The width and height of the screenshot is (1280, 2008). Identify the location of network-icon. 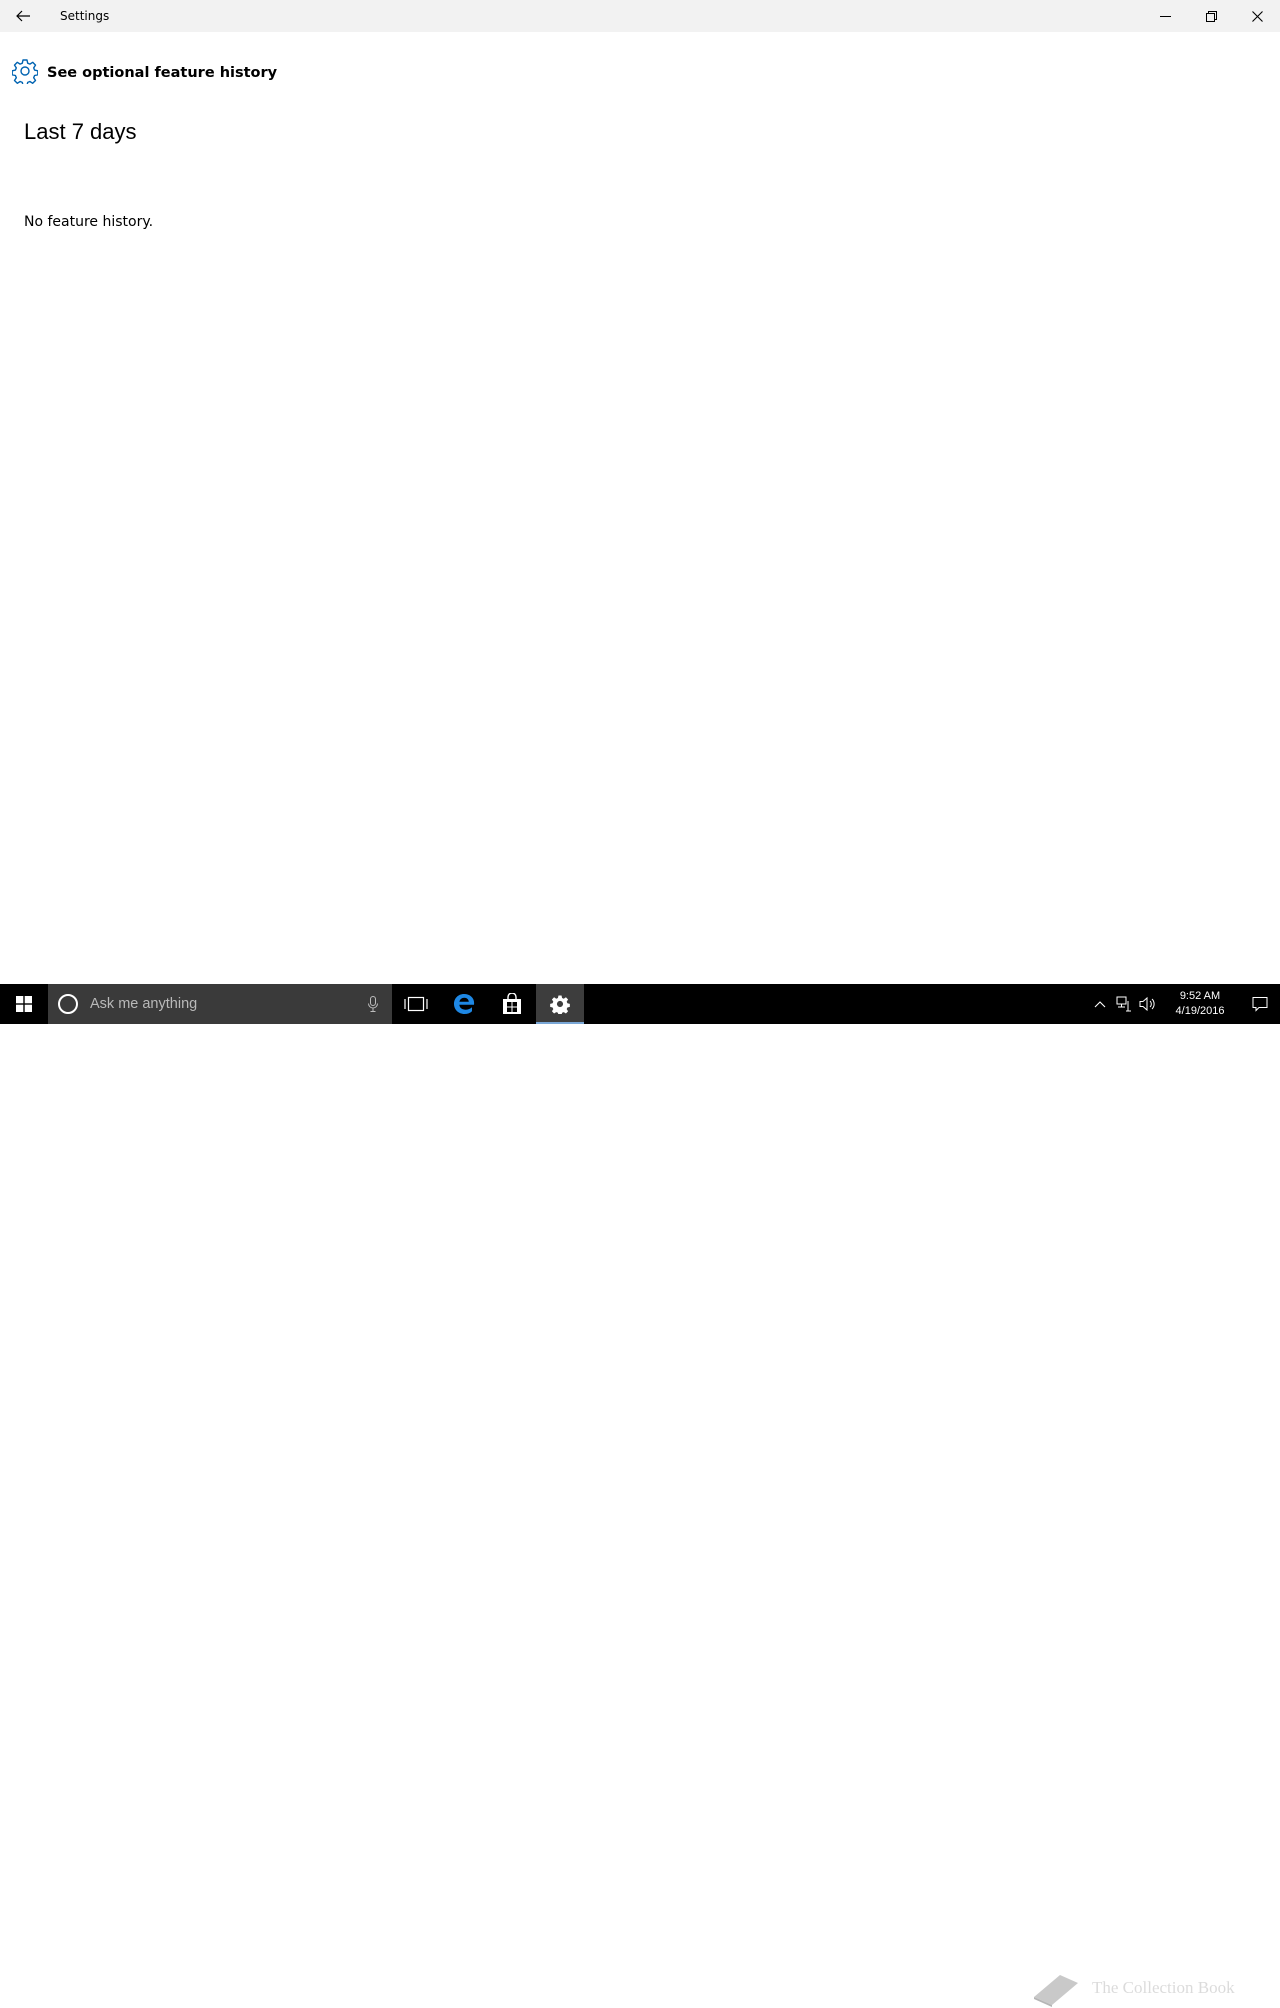
(1123, 1004).